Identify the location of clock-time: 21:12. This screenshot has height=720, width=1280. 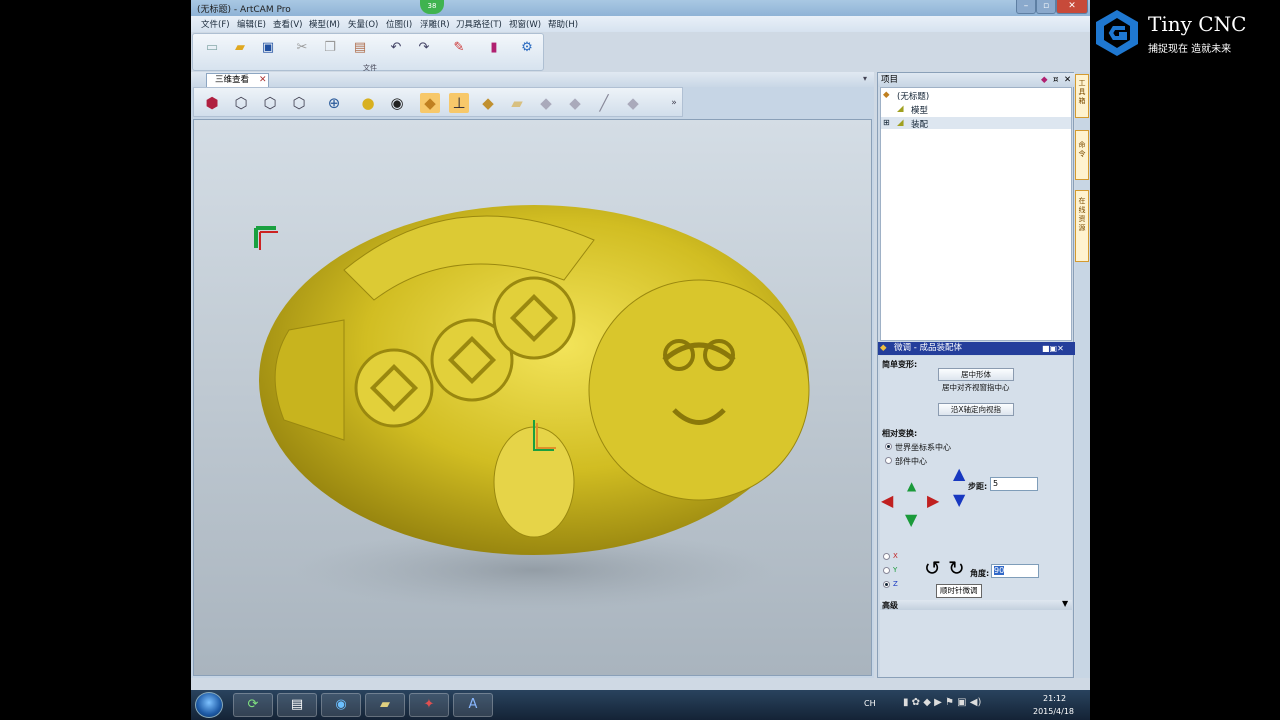
(1054, 698).